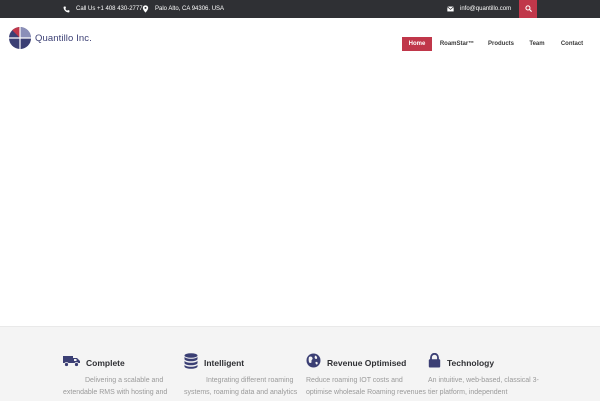 The image size is (600, 401). I want to click on phone-contact: Call Us +1 408 430-2777, so click(103, 9).